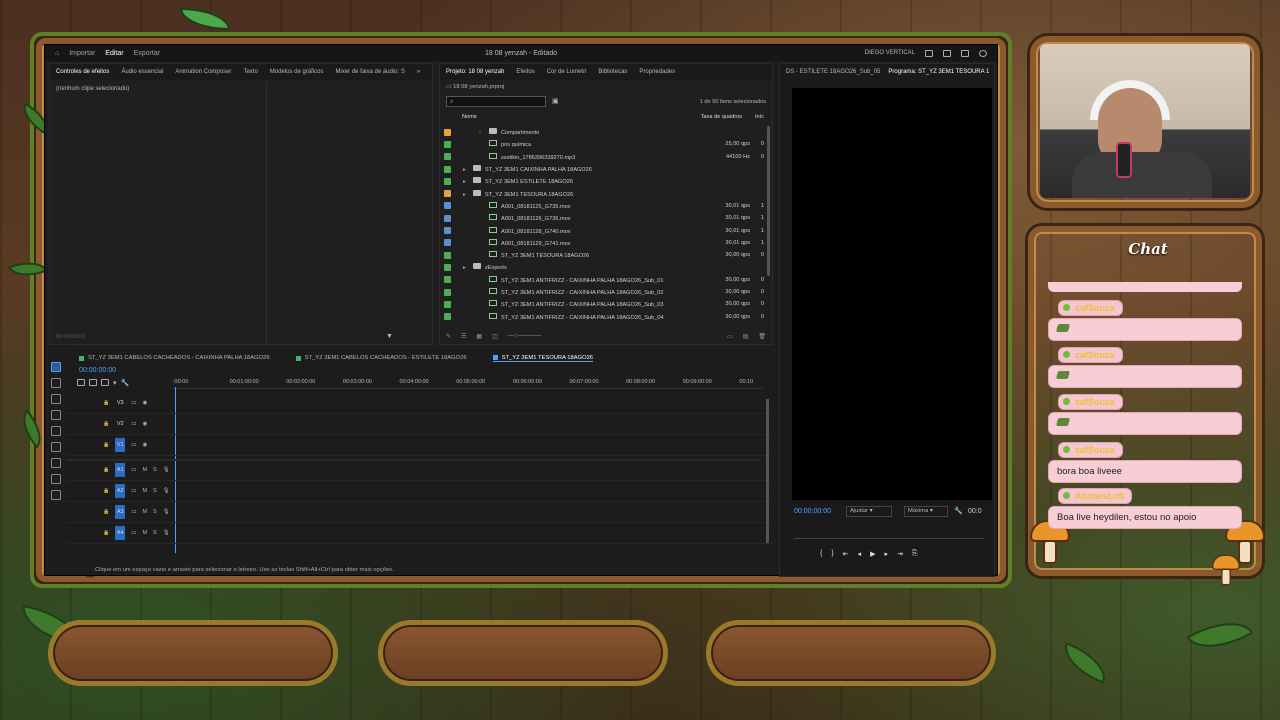 The image size is (1280, 720). I want to click on fullscreen-icon, so click(965, 53).